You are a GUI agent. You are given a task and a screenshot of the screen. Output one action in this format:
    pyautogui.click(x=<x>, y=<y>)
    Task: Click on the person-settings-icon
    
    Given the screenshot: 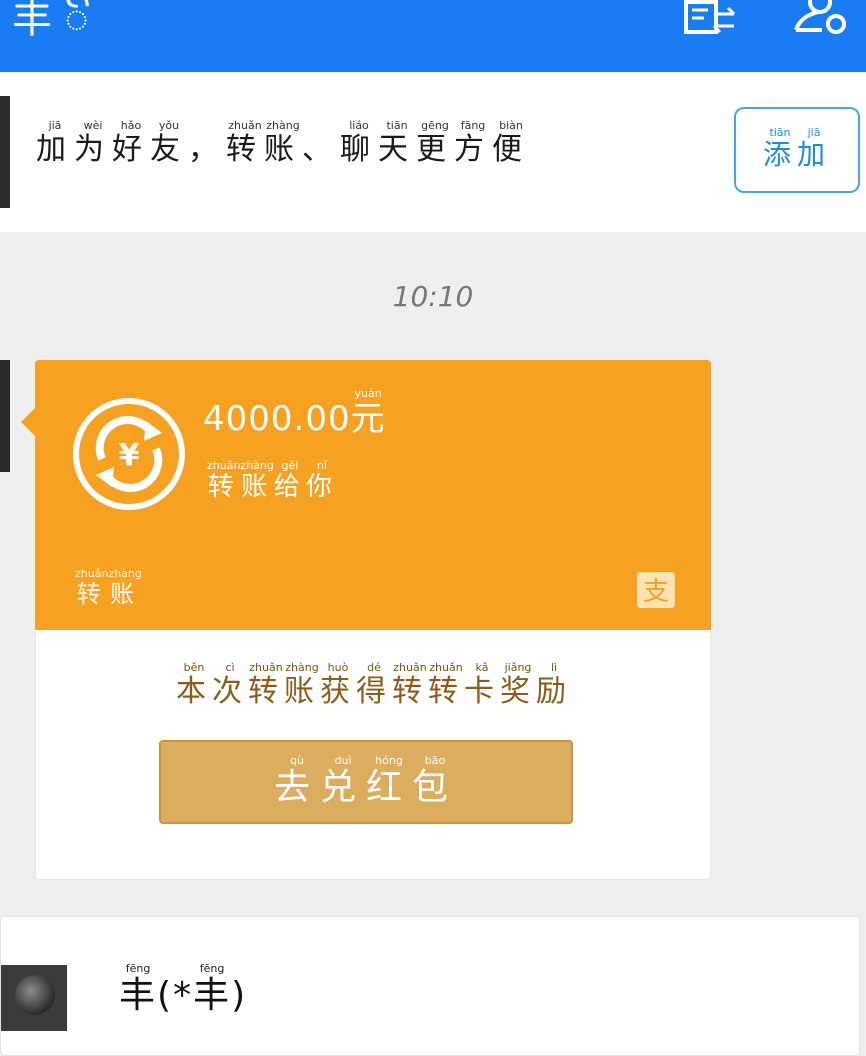 What is the action you would take?
    pyautogui.click(x=820, y=20)
    